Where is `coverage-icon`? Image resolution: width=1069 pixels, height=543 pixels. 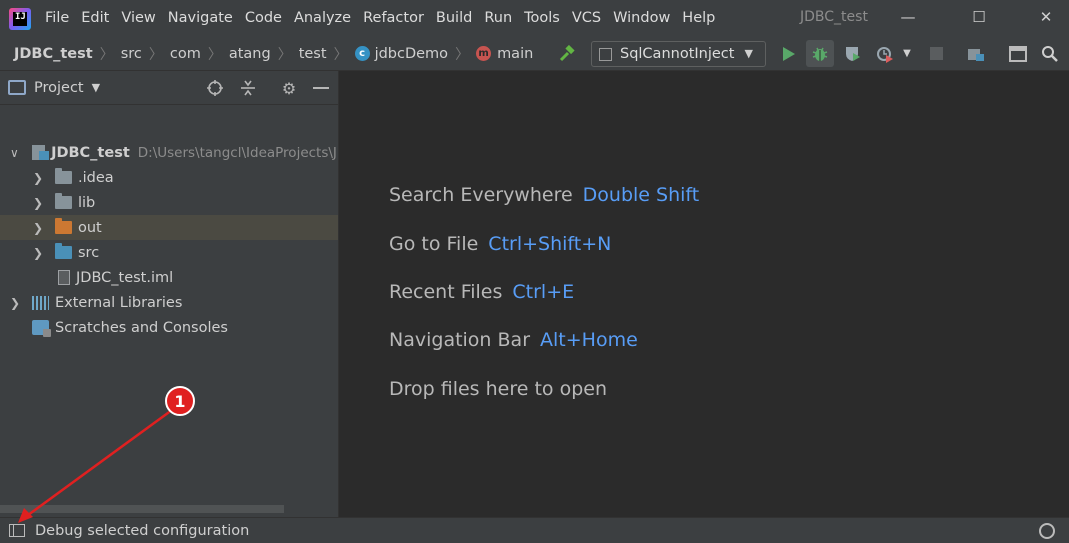 coverage-icon is located at coordinates (853, 53).